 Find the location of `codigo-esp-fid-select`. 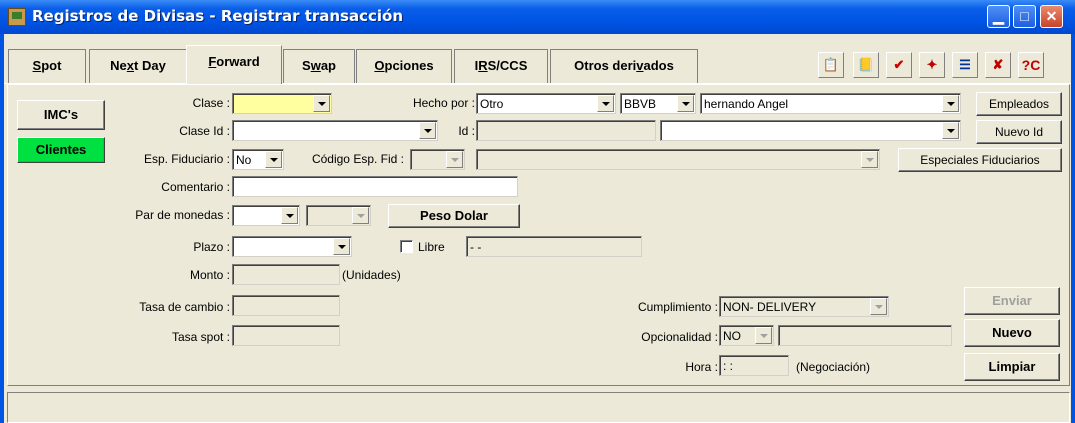

codigo-esp-fid-select is located at coordinates (437, 159).